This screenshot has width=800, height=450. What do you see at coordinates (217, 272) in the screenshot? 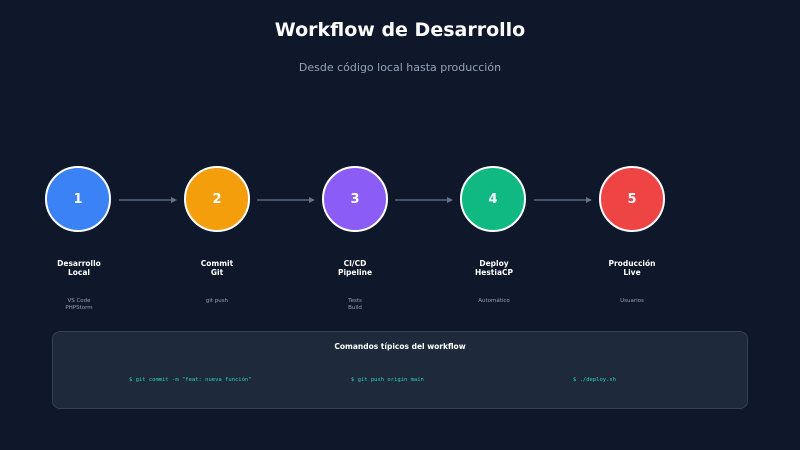
I see `step-2-label-line-2: Git` at bounding box center [217, 272].